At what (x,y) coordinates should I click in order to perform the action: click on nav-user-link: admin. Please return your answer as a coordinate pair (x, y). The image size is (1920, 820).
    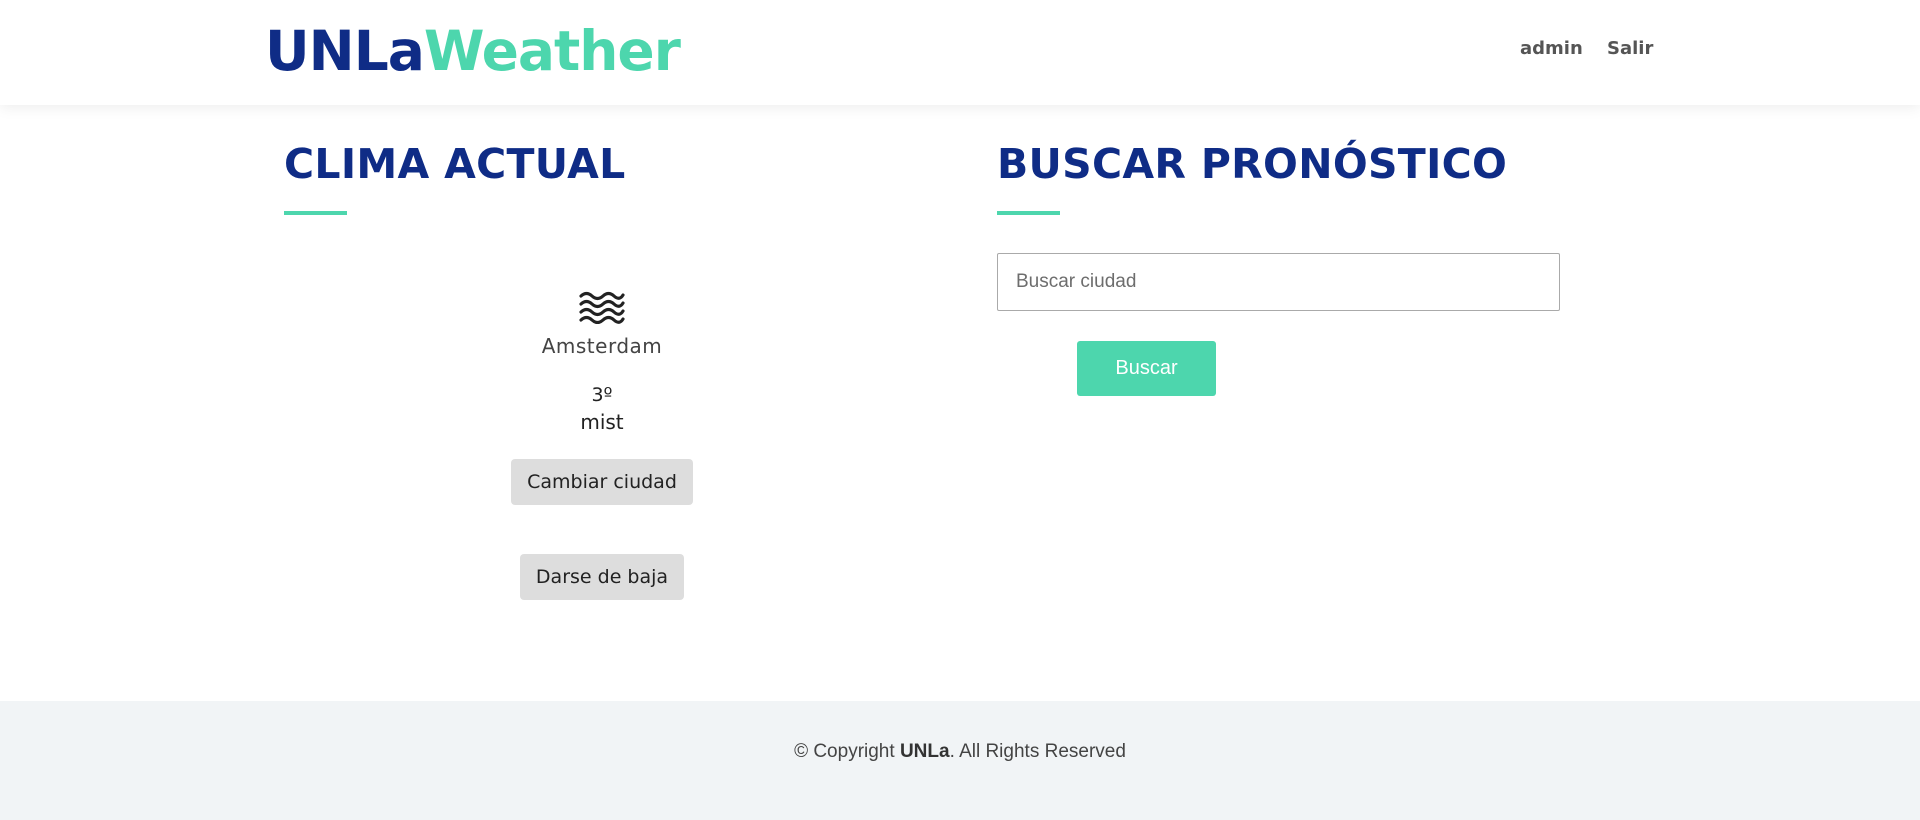
    Looking at the image, I should click on (1551, 48).